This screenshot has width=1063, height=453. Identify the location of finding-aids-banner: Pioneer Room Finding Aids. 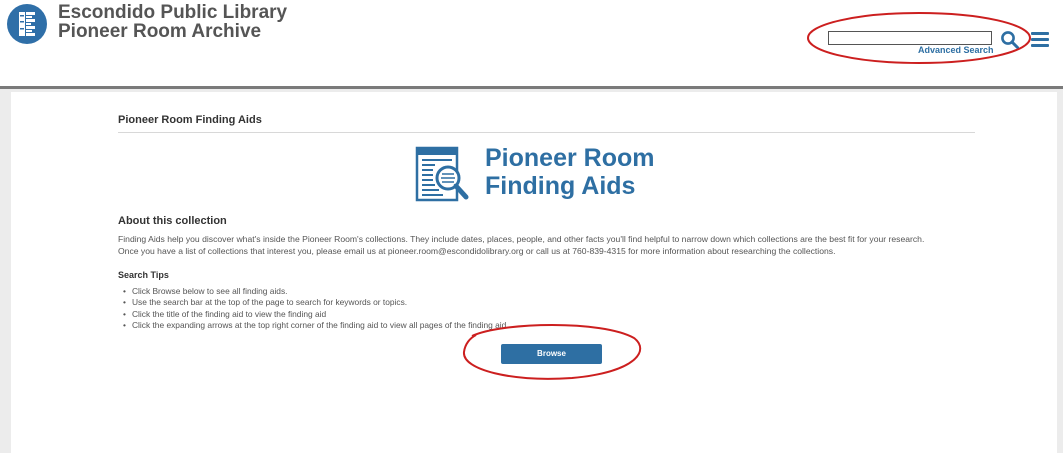
(549, 173).